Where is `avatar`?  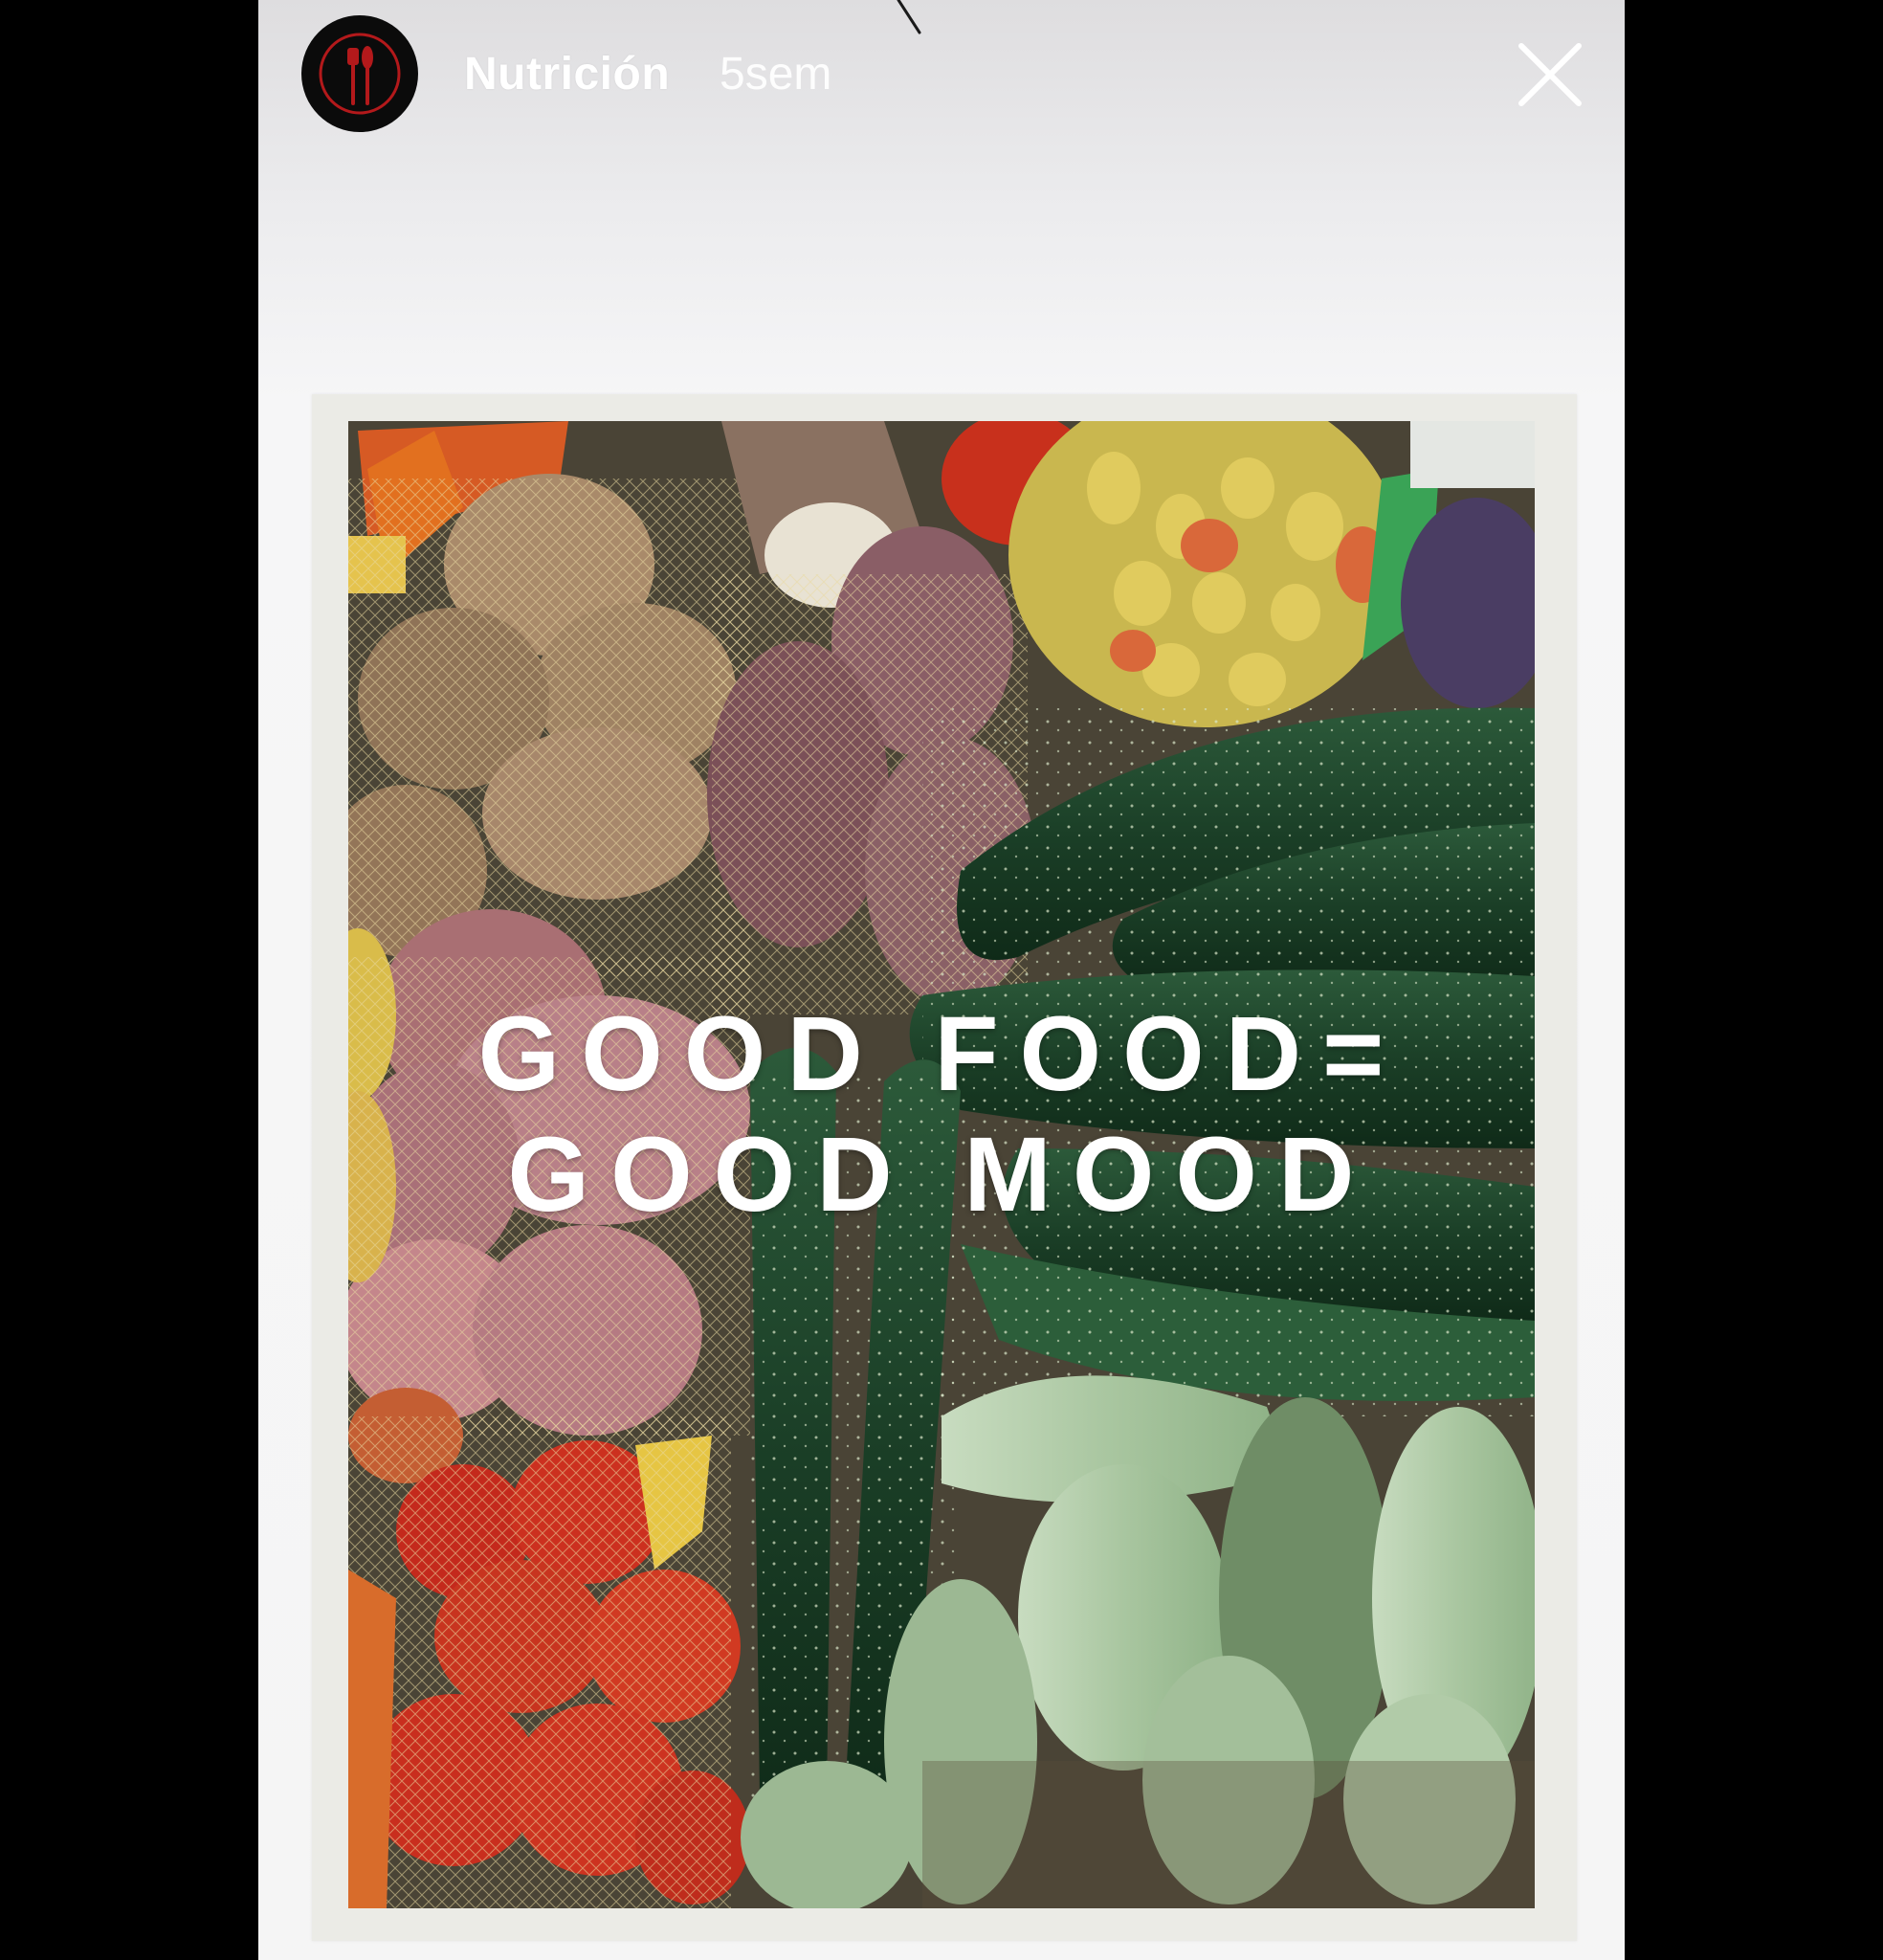 avatar is located at coordinates (359, 74).